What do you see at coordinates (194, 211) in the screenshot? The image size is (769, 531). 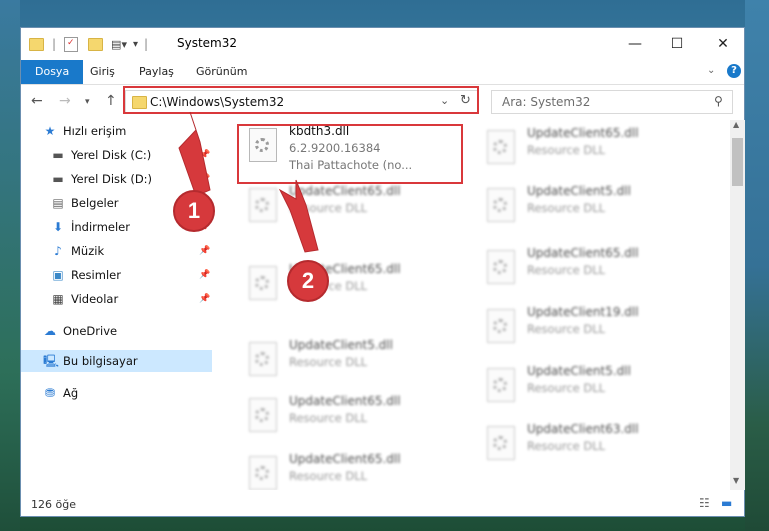 I see `step-badge-1: 1` at bounding box center [194, 211].